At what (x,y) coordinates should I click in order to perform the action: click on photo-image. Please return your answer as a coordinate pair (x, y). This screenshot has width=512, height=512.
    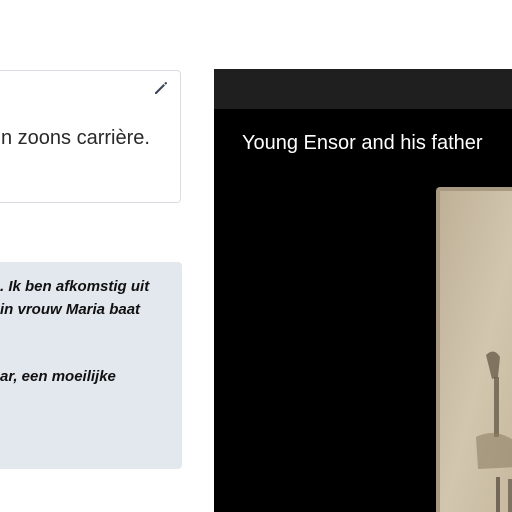
    Looking at the image, I should click on (474, 349).